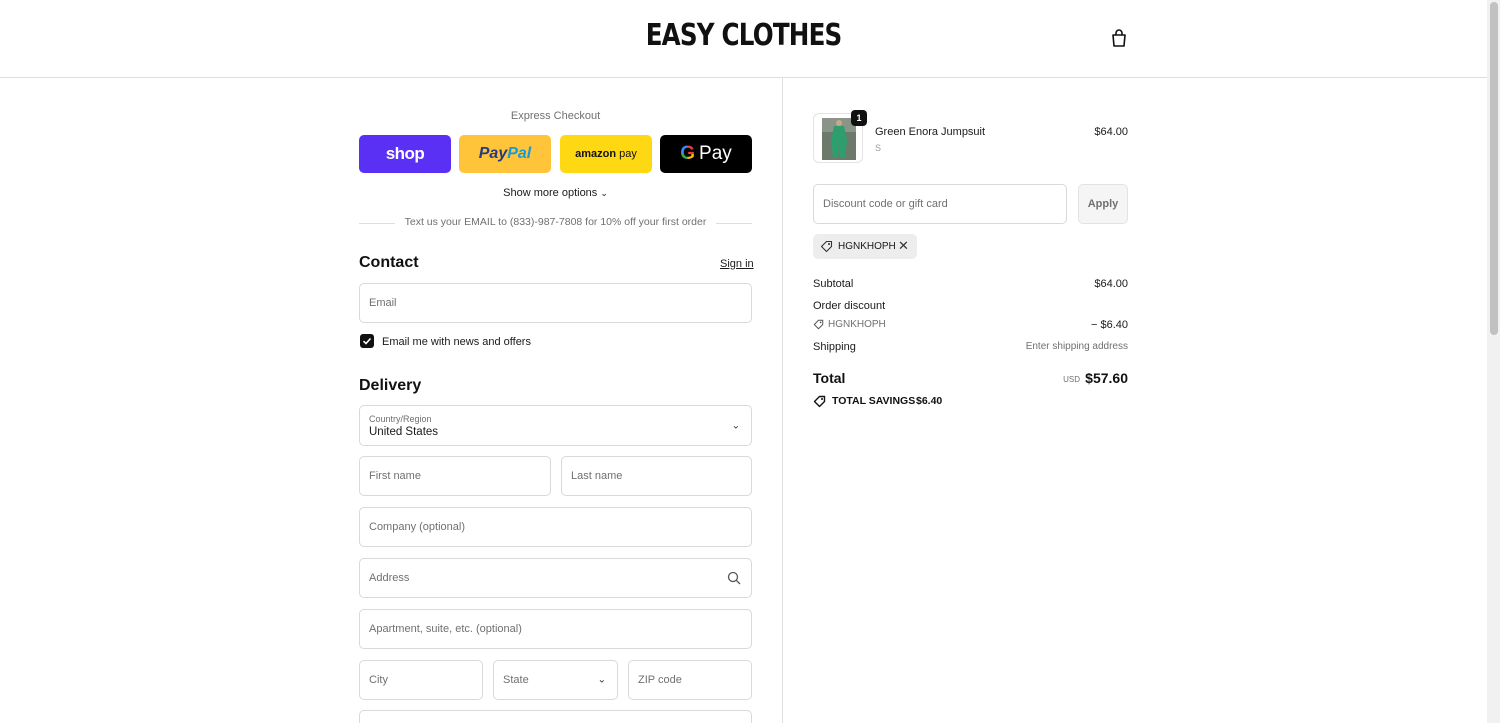 The height and width of the screenshot is (723, 1500). I want to click on scrollbar-thumb, so click(1494, 168).